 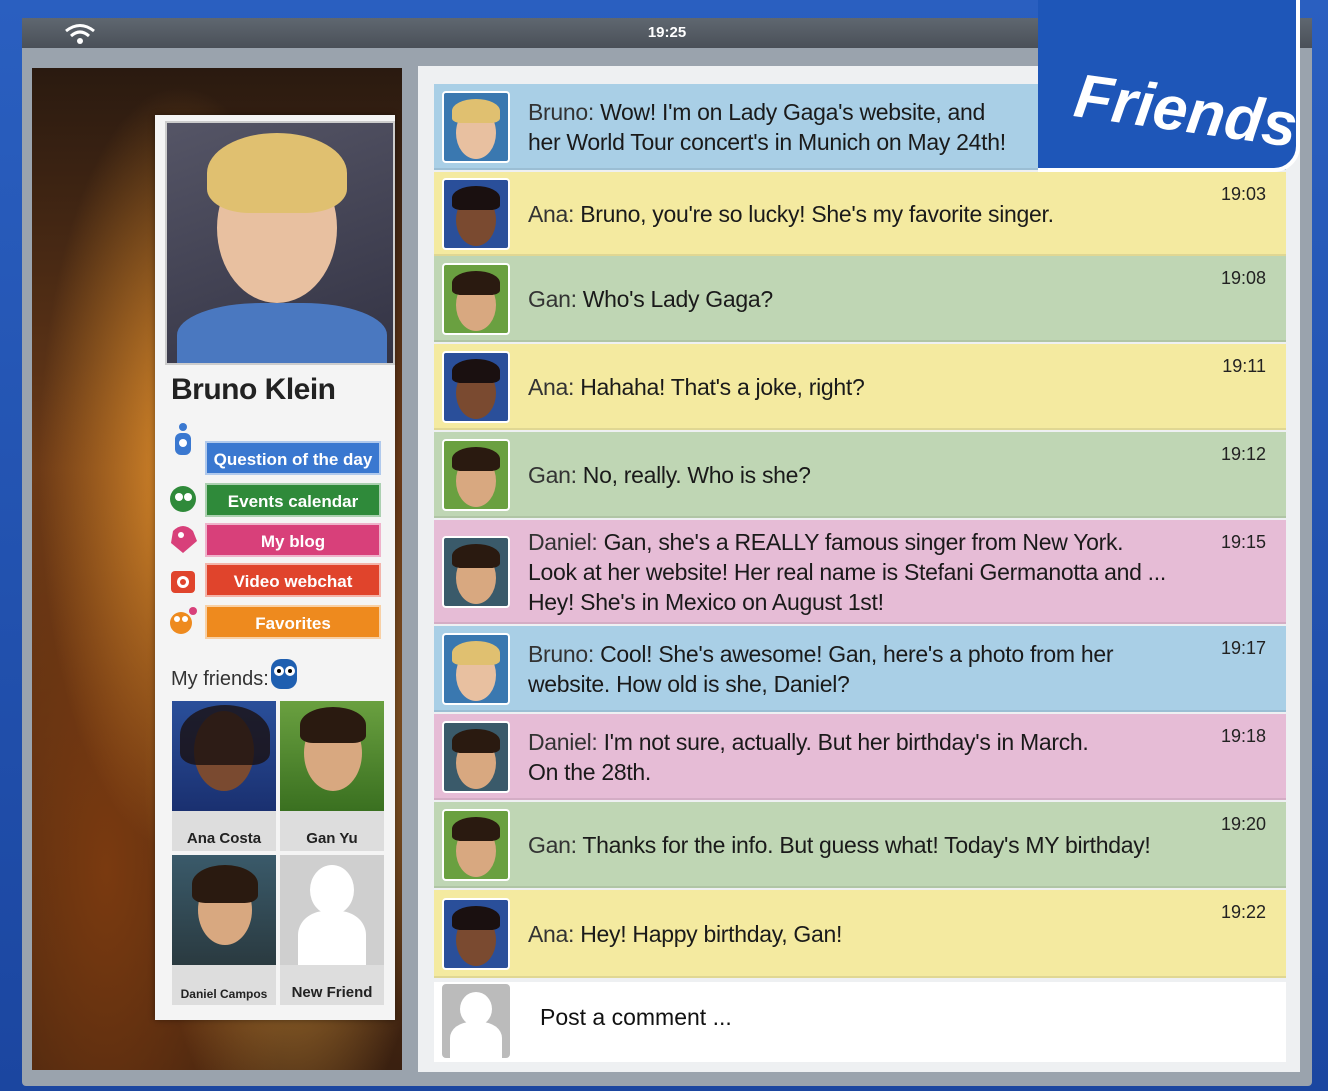 I want to click on monster-red-icon, so click(x=183, y=582).